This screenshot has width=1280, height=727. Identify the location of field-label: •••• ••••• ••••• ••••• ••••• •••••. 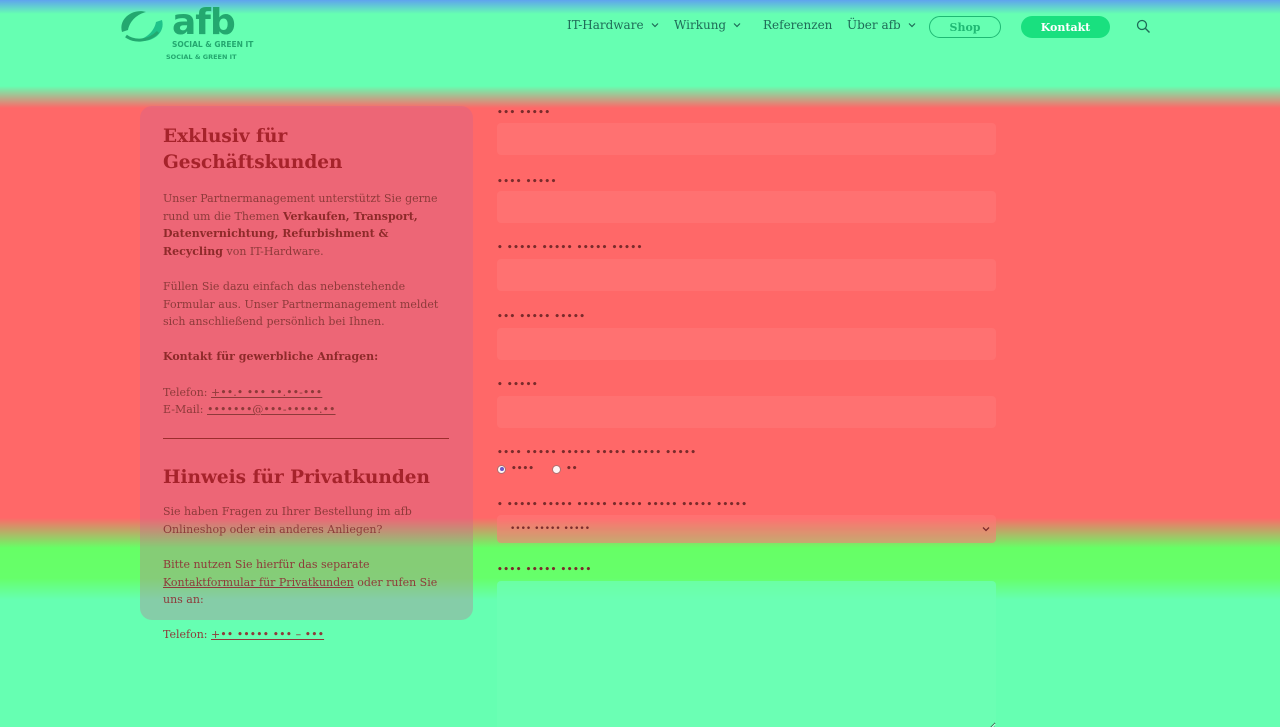
(597, 453).